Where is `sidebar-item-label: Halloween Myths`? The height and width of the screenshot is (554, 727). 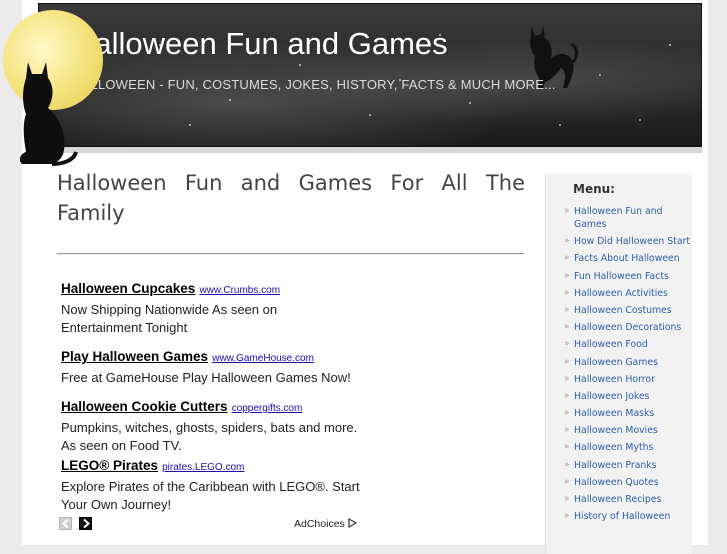
sidebar-item-label: Halloween Myths is located at coordinates (613, 447).